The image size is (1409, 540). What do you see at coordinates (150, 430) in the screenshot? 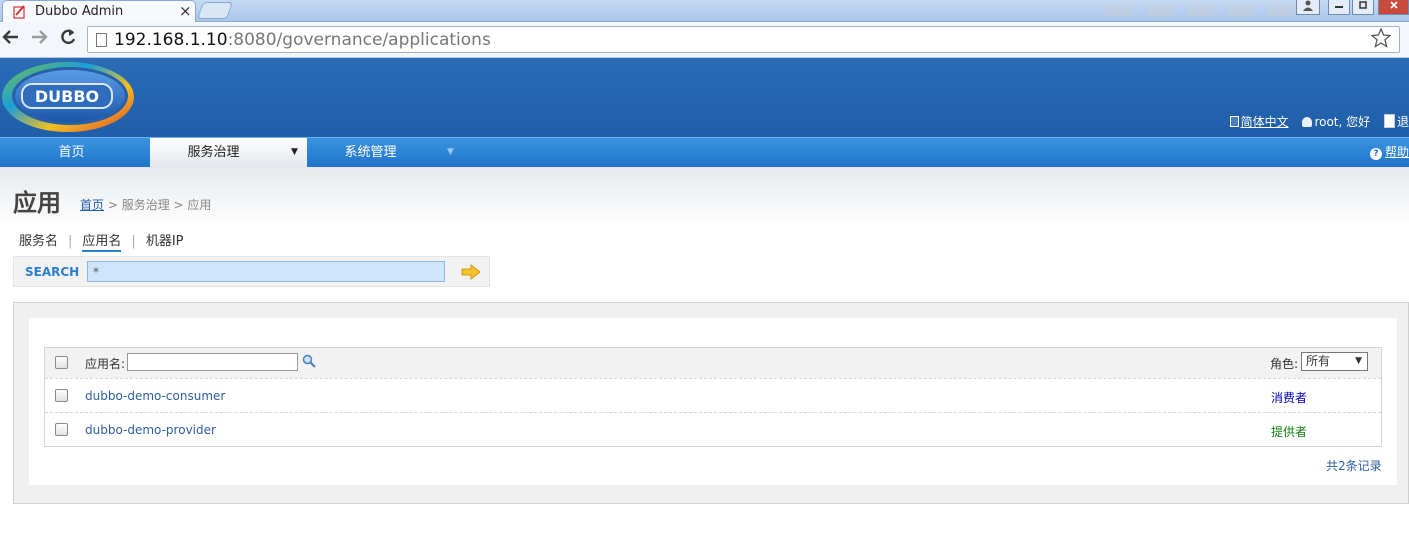
I see `application-name-link: dubbo-demo-provider` at bounding box center [150, 430].